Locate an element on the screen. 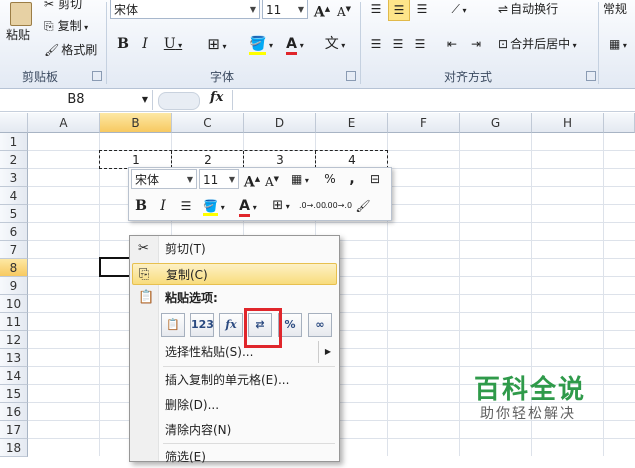  column-header-a: A is located at coordinates (64, 123).